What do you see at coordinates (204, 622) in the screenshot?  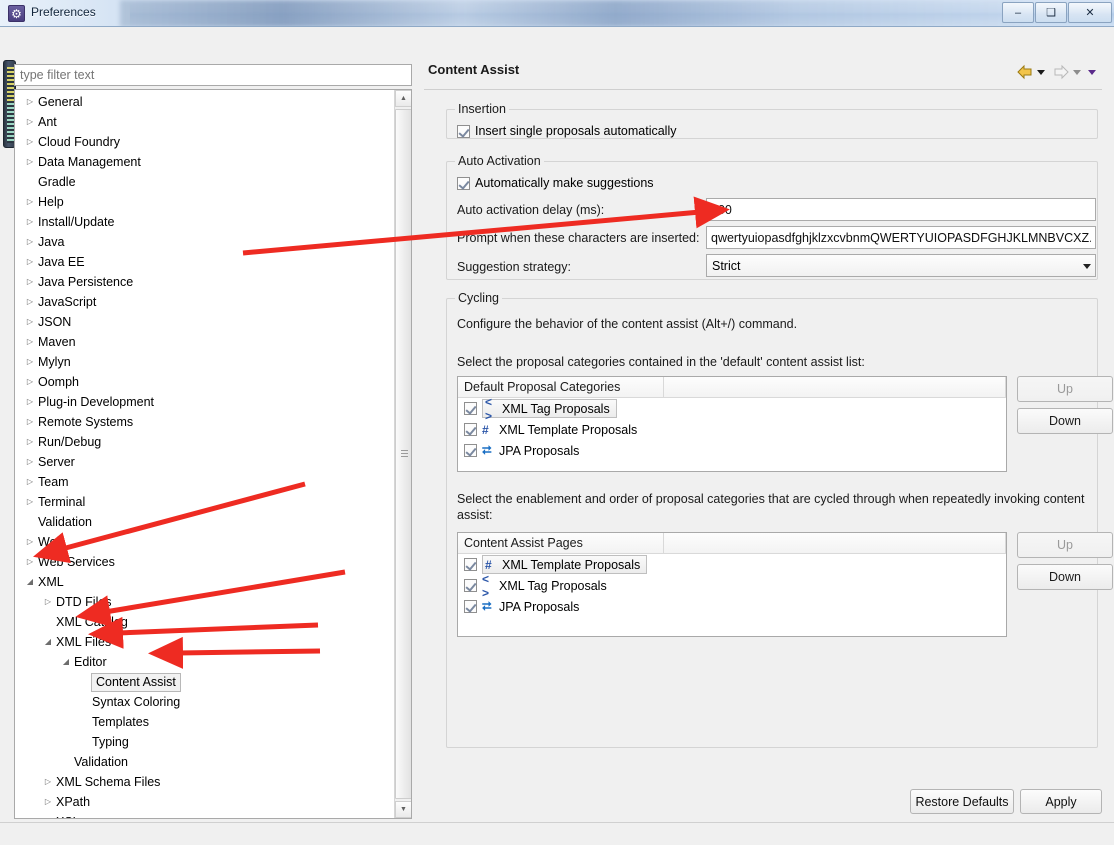 I see `tree-item-xml-catalog: XML Catalog` at bounding box center [204, 622].